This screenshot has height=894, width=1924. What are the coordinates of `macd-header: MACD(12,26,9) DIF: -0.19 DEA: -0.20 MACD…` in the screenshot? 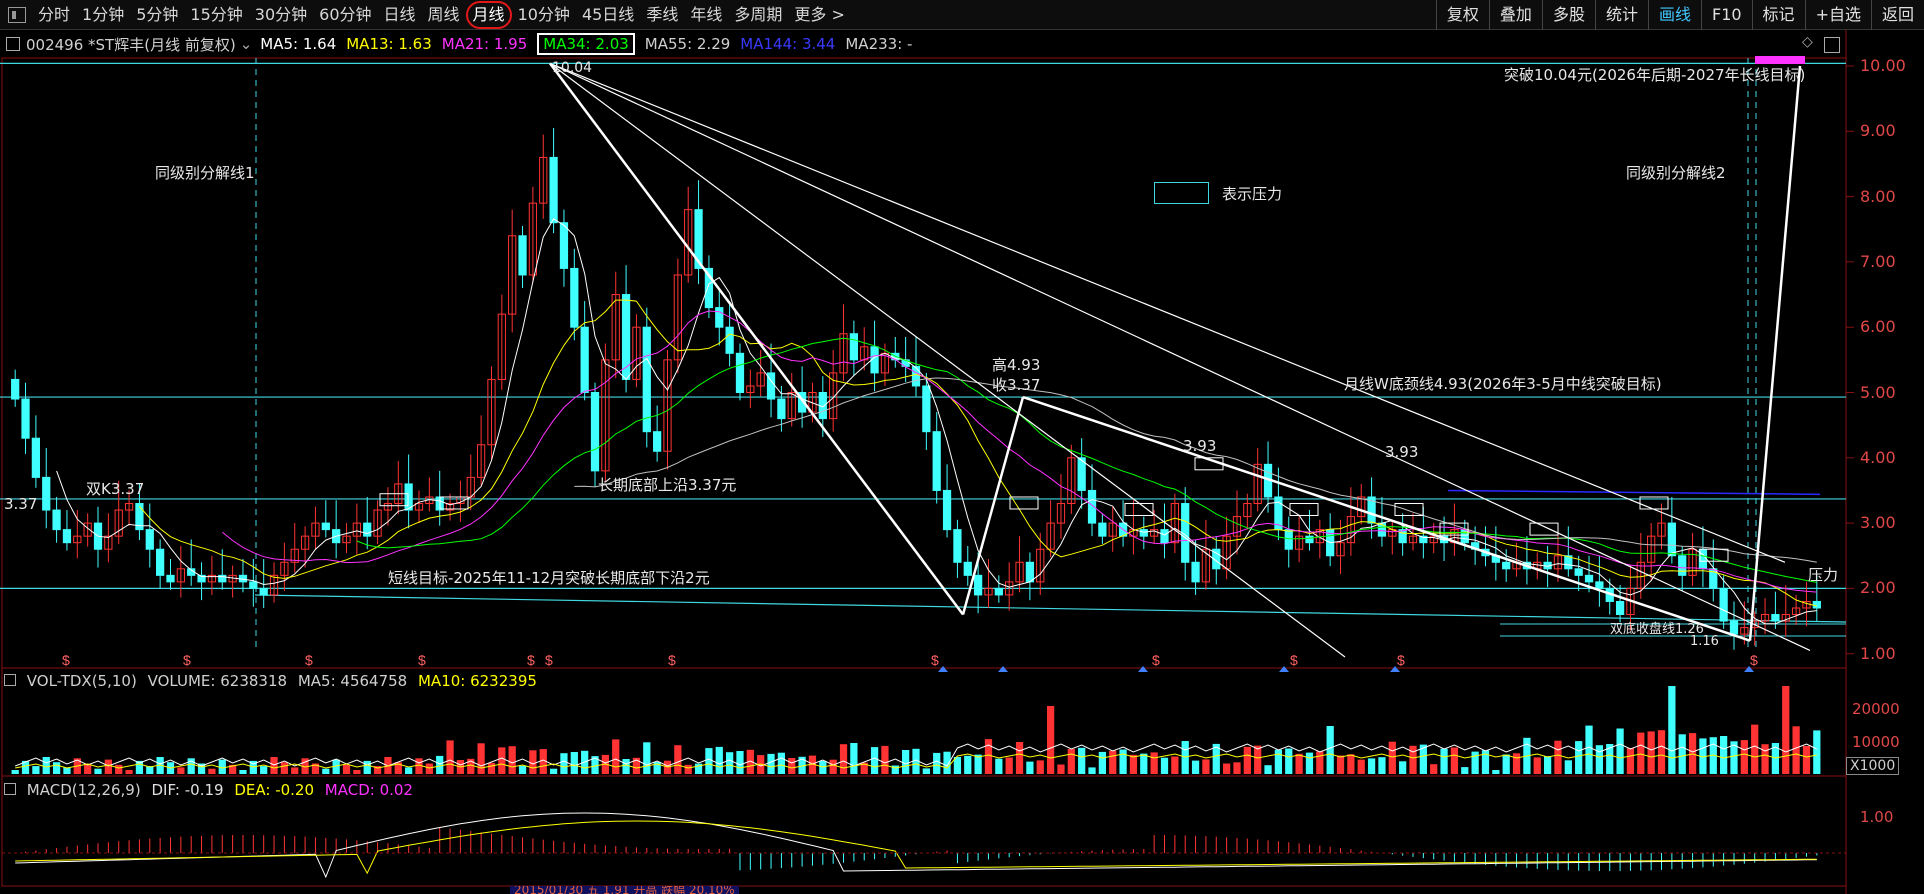 It's located at (208, 790).